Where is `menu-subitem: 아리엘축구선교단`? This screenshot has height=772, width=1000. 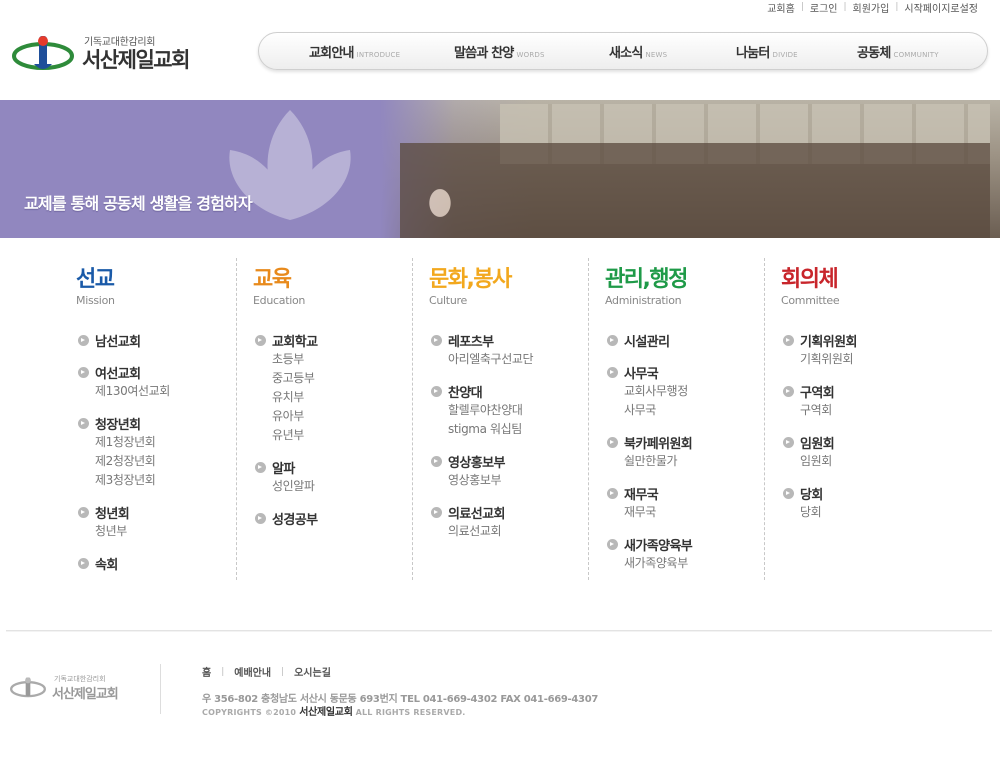 menu-subitem: 아리엘축구선교단 is located at coordinates (511, 359).